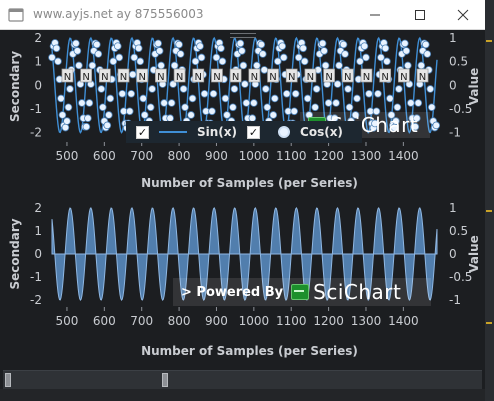 The height and width of the screenshot is (401, 494). What do you see at coordinates (8, 380) in the screenshot?
I see `scrollbar-left-handle` at bounding box center [8, 380].